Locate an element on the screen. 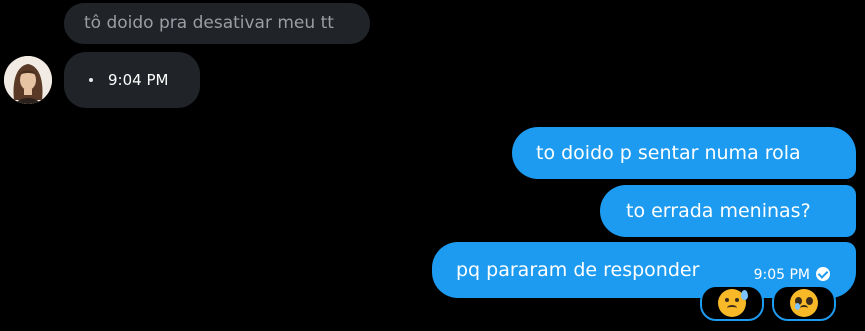  sent-message-text: to doido p sentar numa rola is located at coordinates (668, 153).